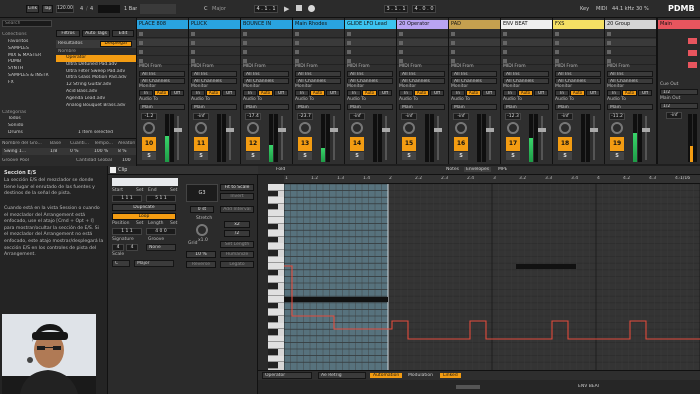 The height and width of the screenshot is (394, 700). What do you see at coordinates (266, 24) in the screenshot?
I see `track-header: BOUNCE IN` at bounding box center [266, 24].